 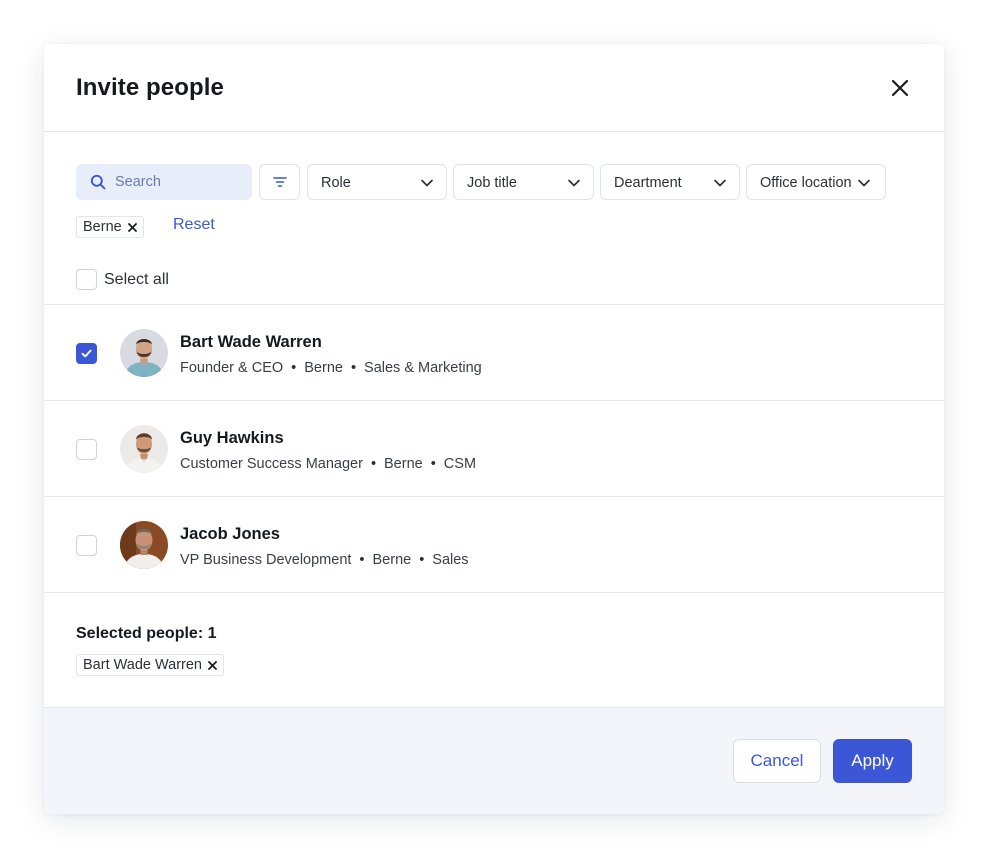 I want to click on role-dropdown: Role, so click(x=377, y=182).